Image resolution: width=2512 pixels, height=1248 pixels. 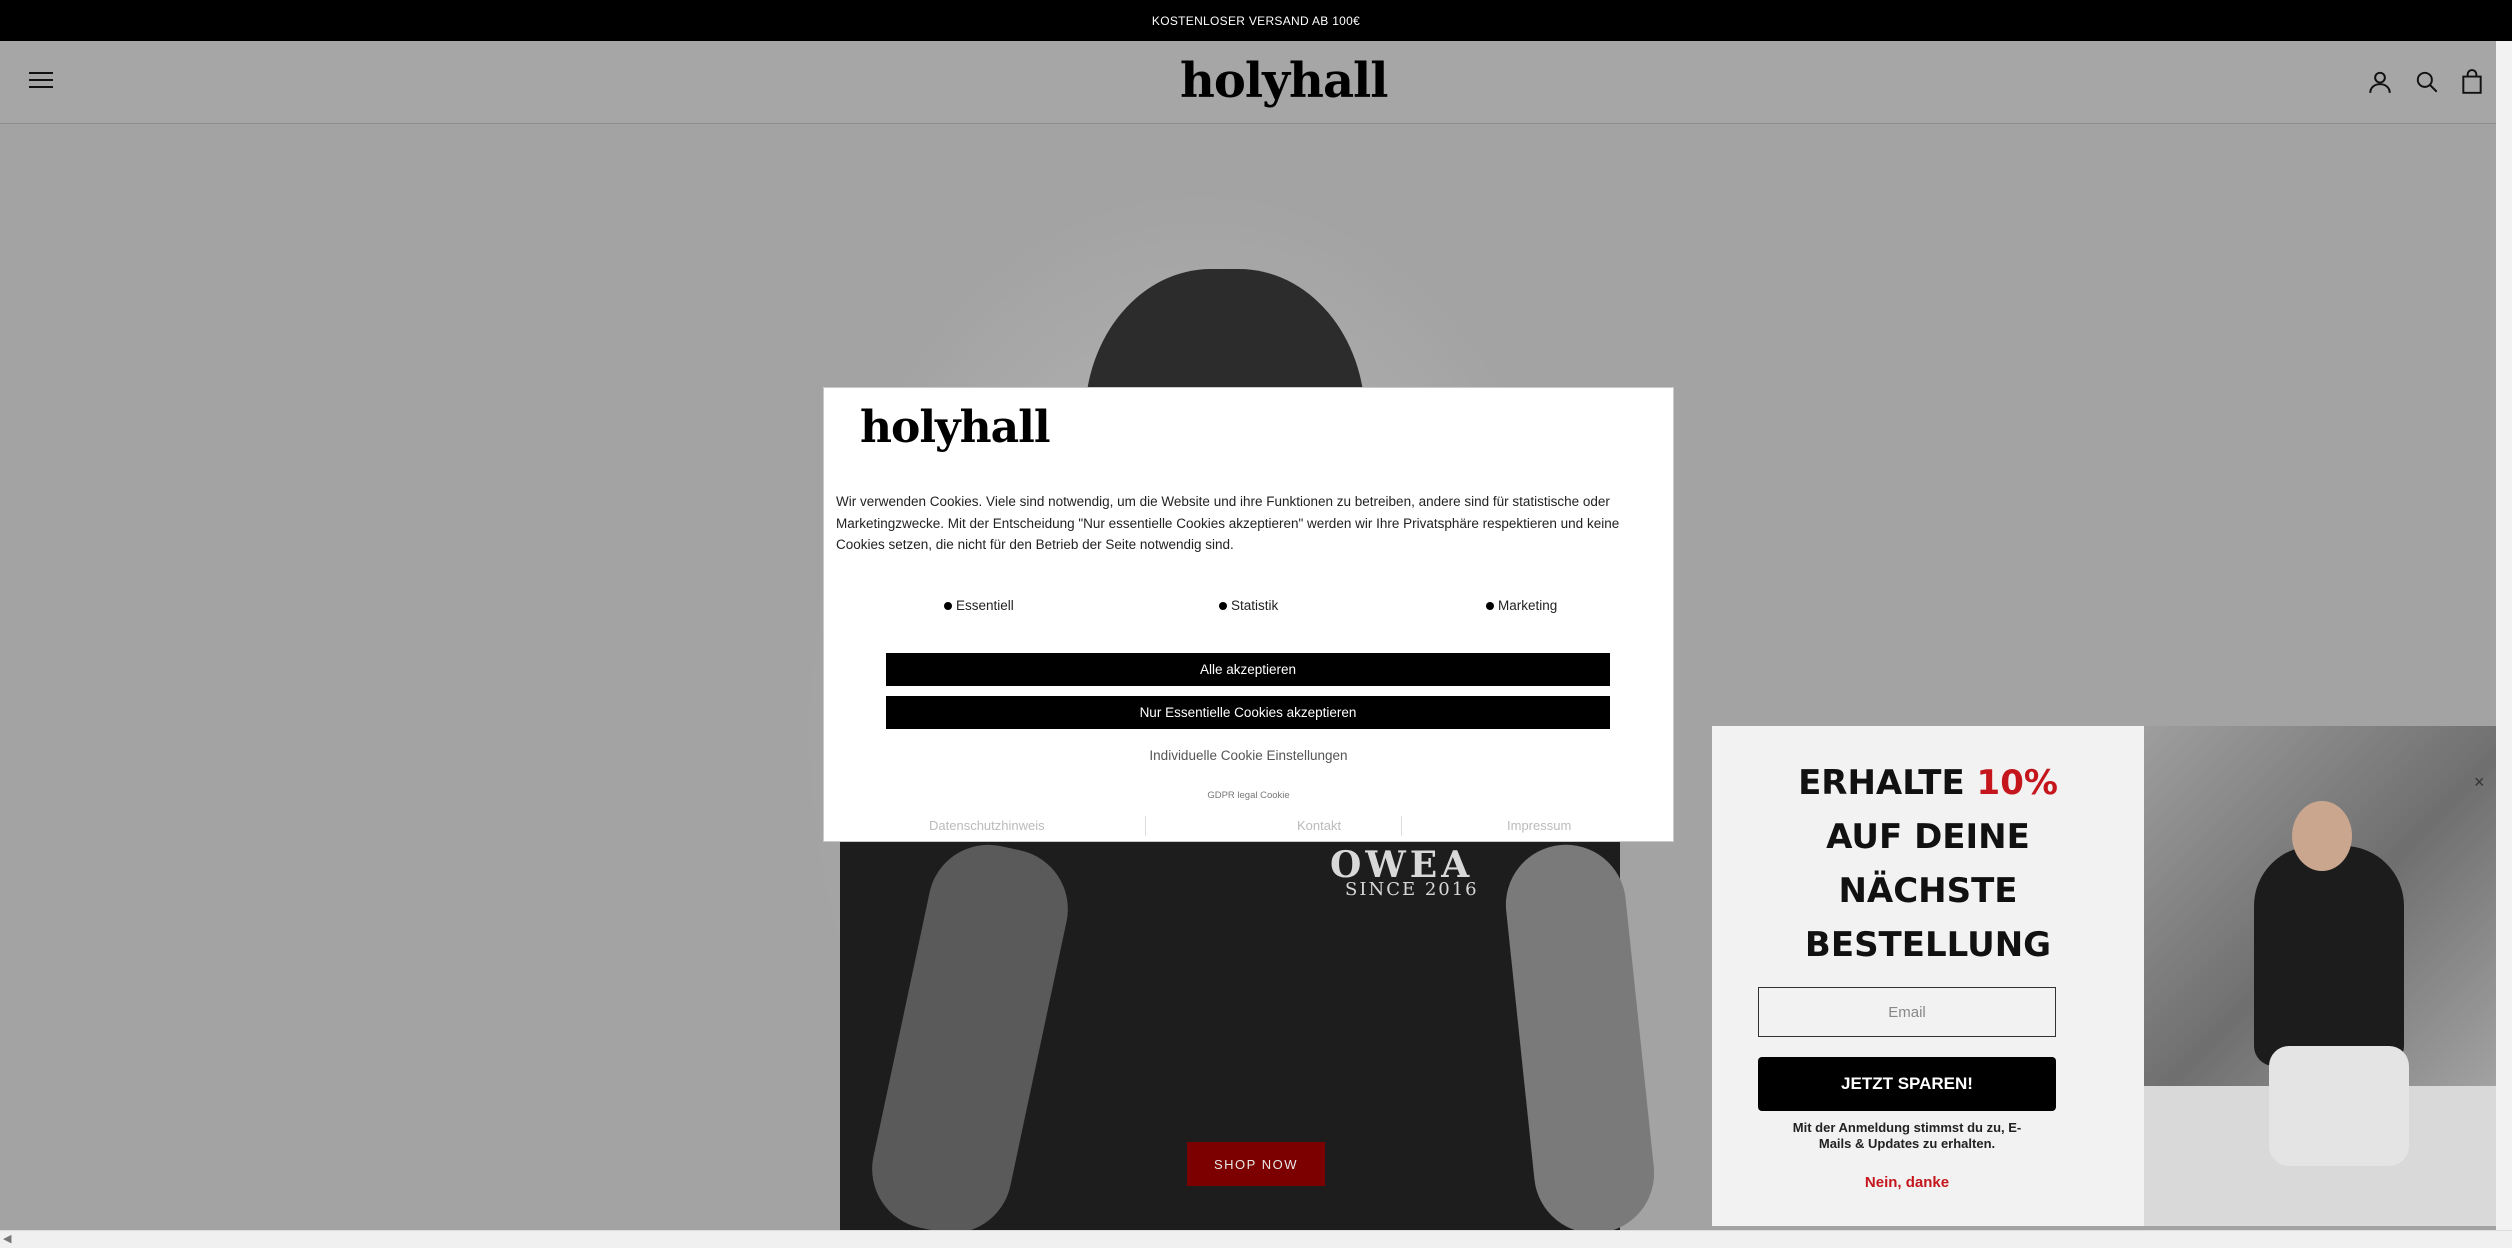 I want to click on announcement-text: KOSTENLOSER VERSAND AB 100€, so click(x=1256, y=20).